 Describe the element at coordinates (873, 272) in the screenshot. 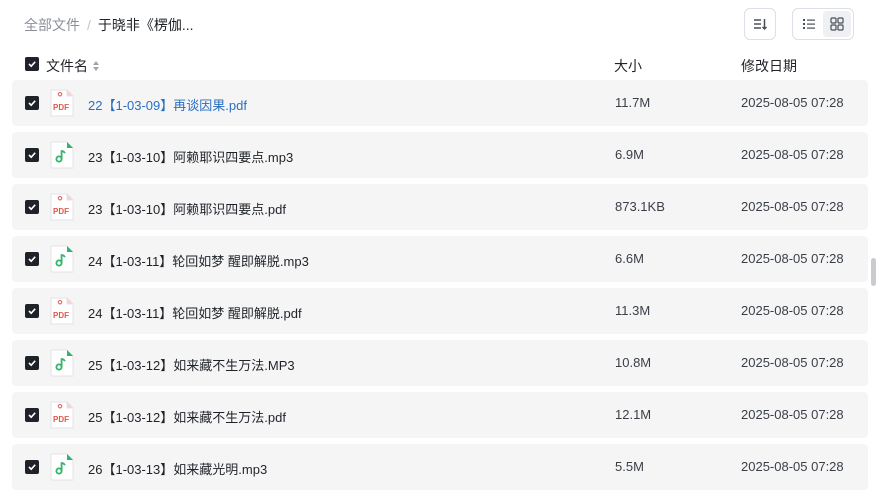

I see `scrollbar-thumb` at that location.